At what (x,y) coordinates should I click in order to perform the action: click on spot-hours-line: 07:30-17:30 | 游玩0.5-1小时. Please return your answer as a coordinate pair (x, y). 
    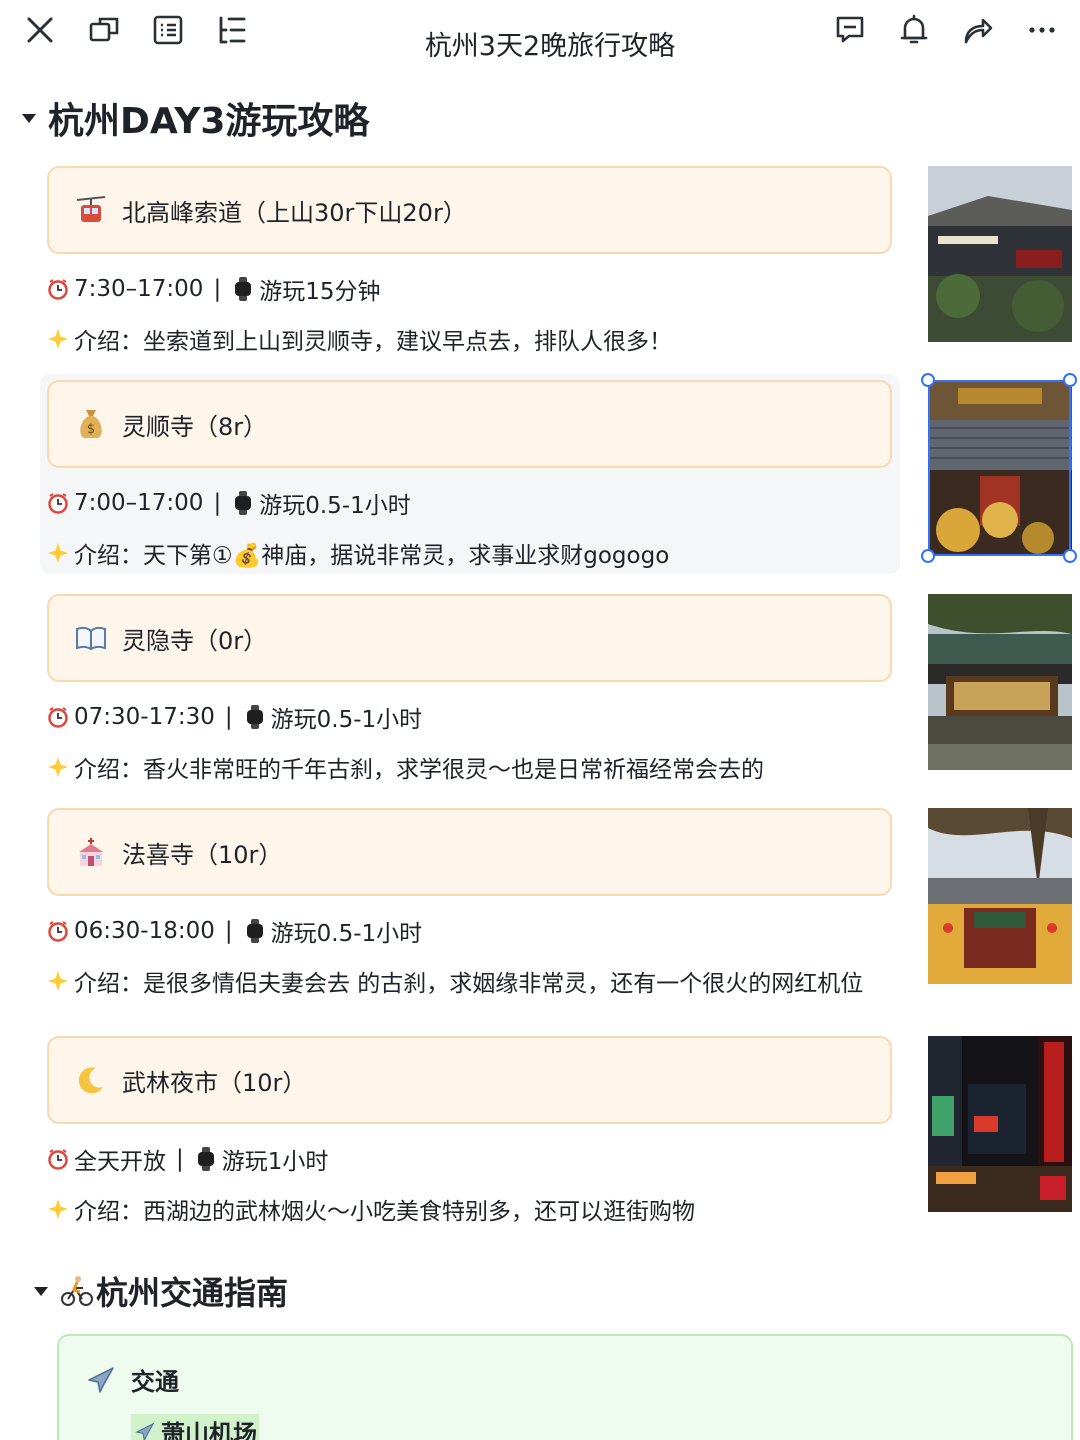
    Looking at the image, I should click on (234, 717).